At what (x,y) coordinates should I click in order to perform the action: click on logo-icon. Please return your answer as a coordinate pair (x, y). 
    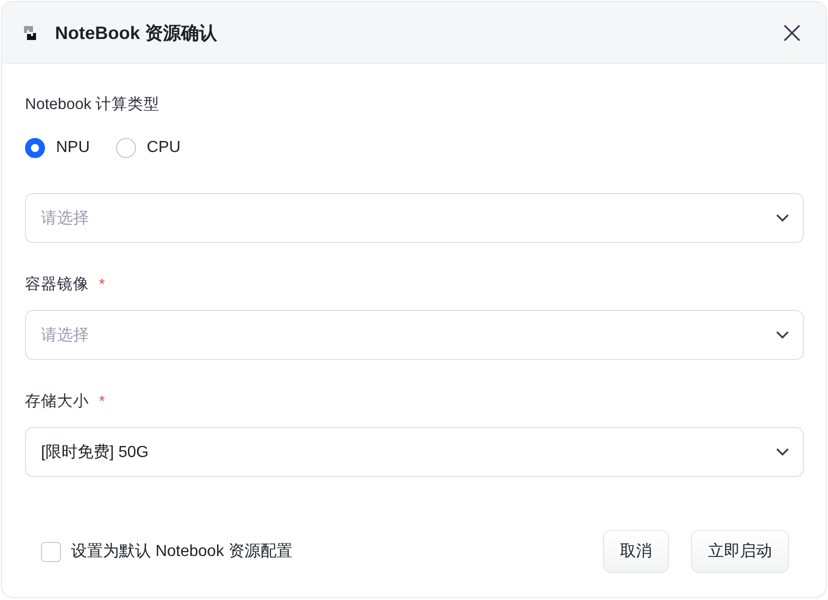
    Looking at the image, I should click on (30, 33).